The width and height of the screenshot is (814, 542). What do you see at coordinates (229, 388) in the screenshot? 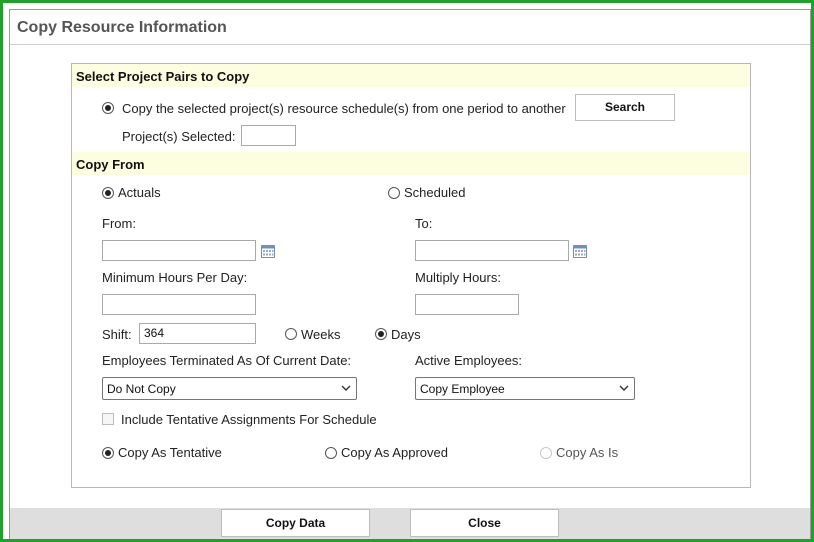
I see `terminated-employees-select: Do Not Copy` at bounding box center [229, 388].